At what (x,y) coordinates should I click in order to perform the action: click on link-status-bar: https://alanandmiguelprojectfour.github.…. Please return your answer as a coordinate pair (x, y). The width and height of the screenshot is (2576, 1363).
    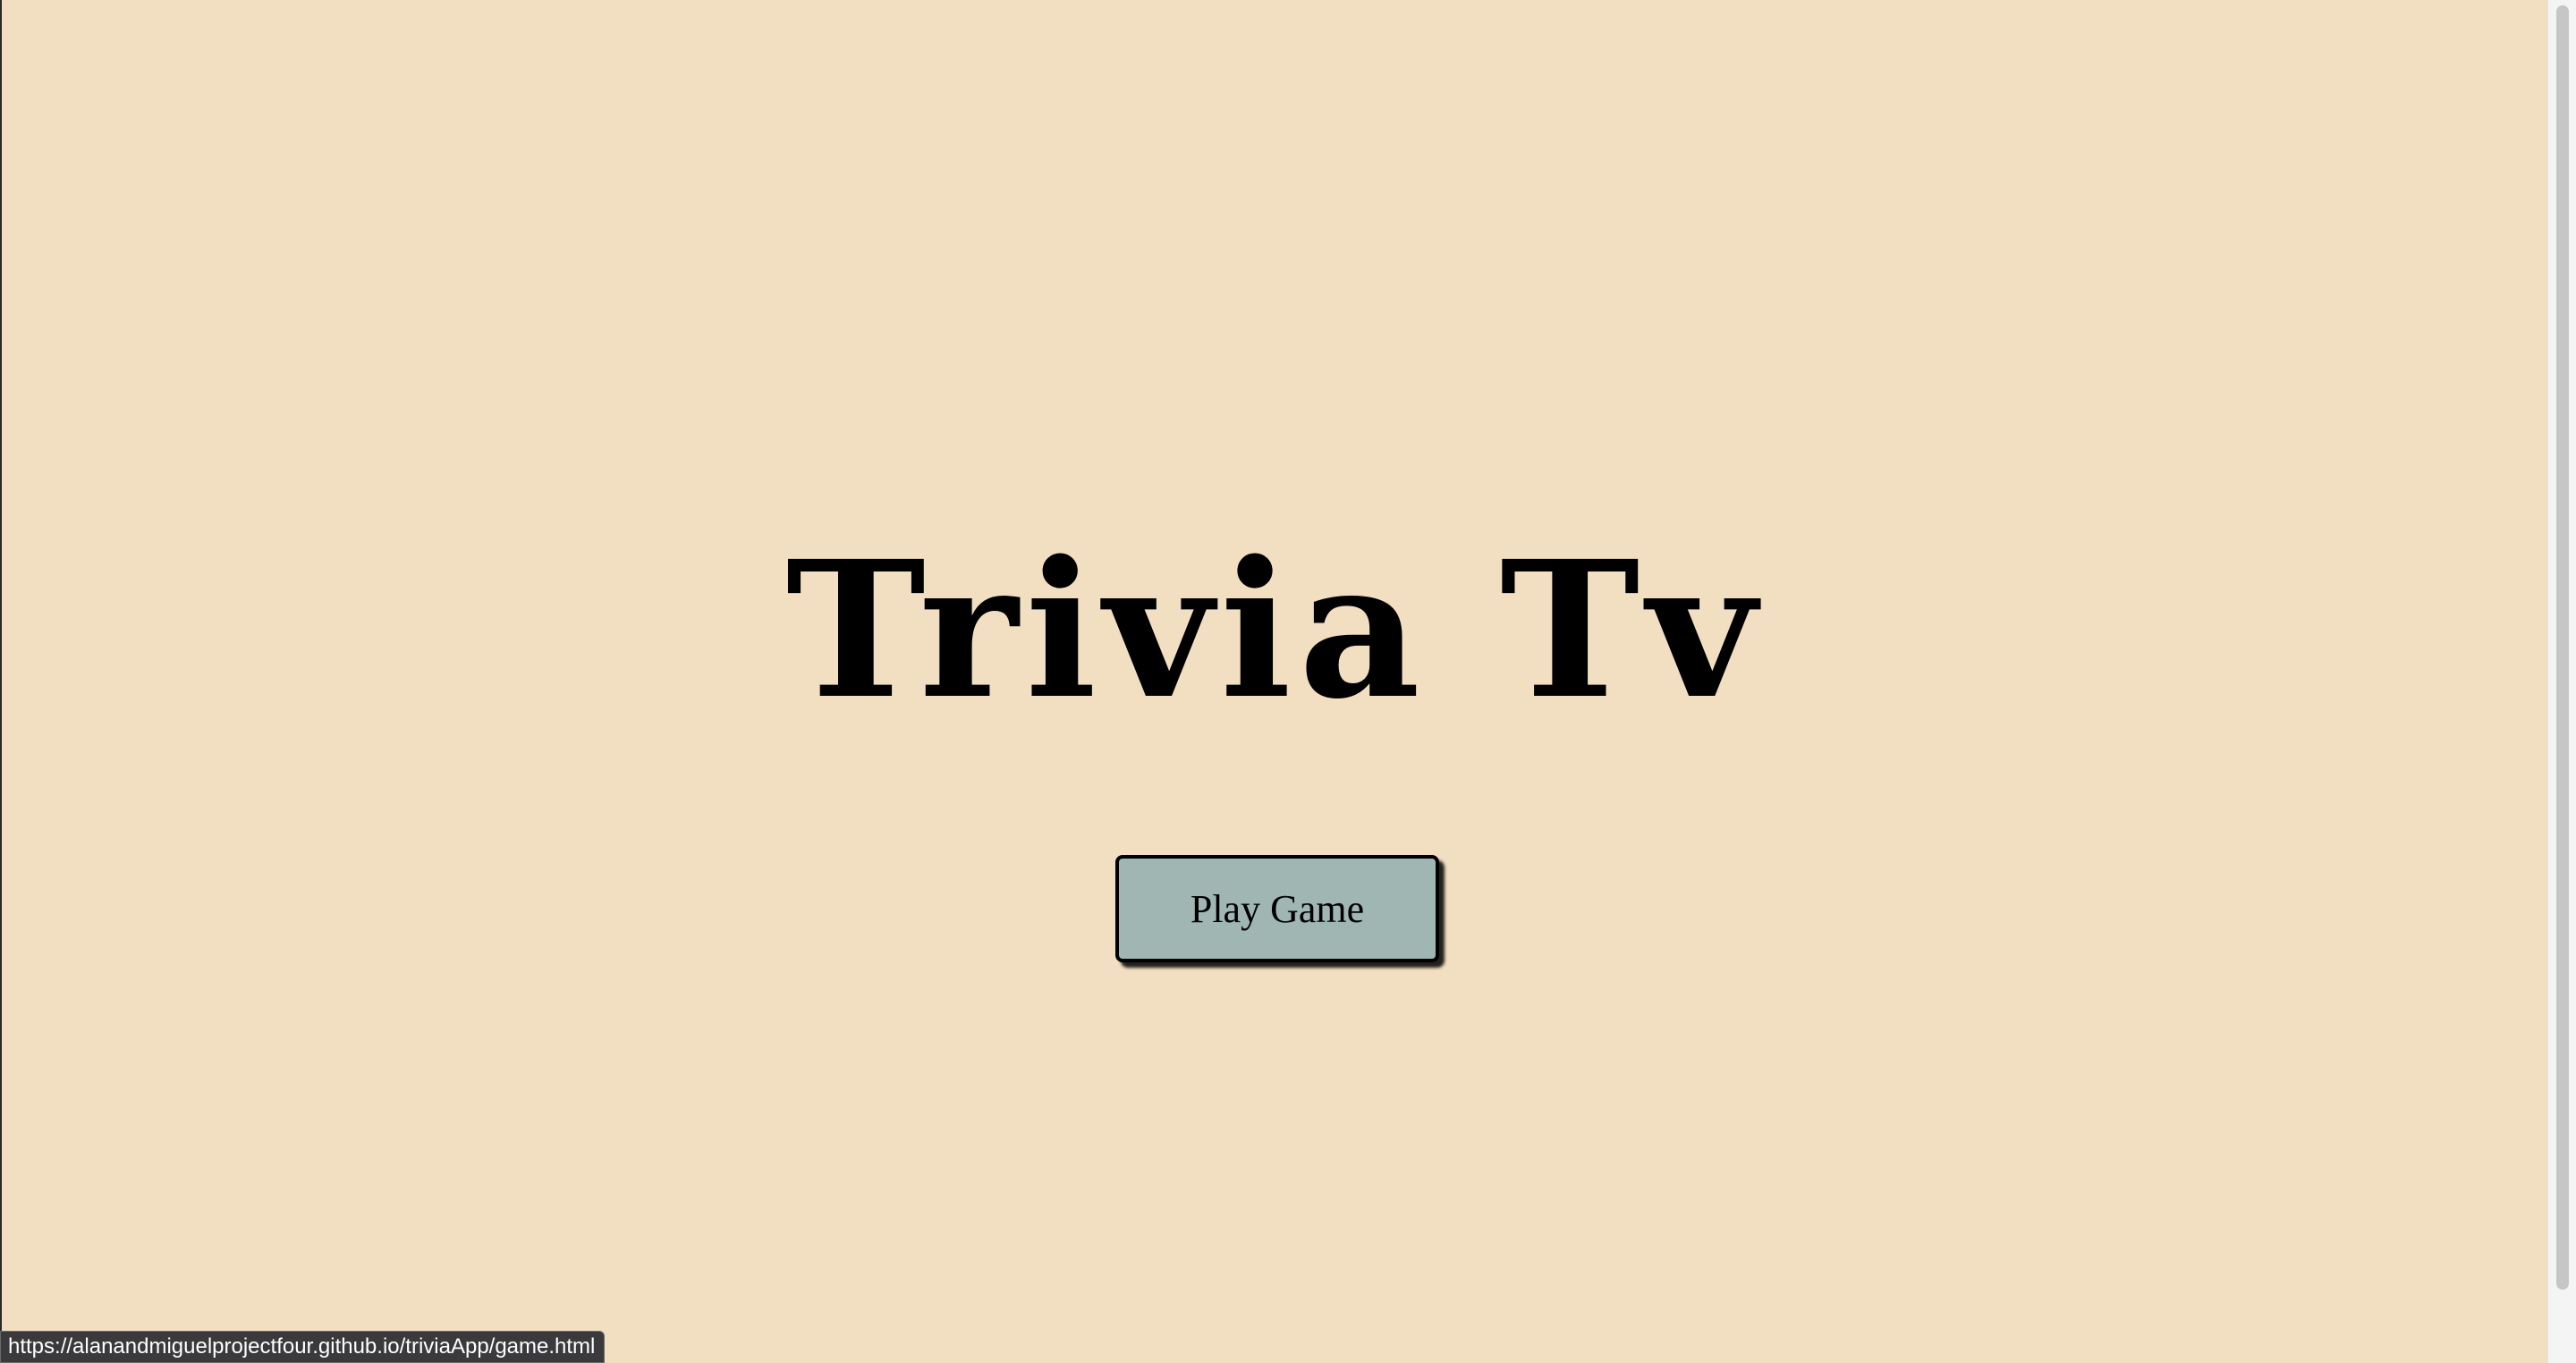
    Looking at the image, I should click on (303, 1347).